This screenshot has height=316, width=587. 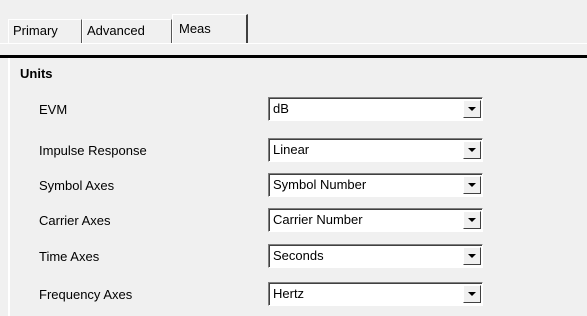 What do you see at coordinates (298, 255) in the screenshot?
I see `time-axes-select-value: Seconds` at bounding box center [298, 255].